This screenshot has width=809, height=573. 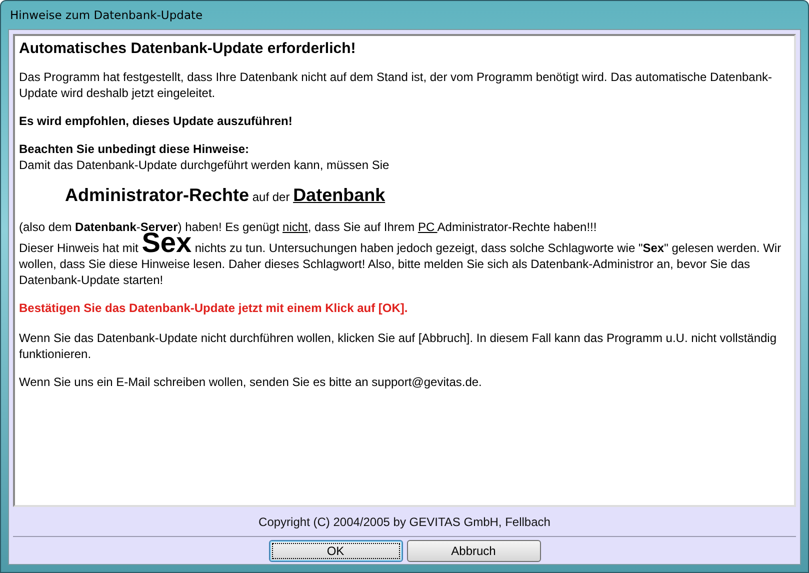 I want to click on window-title: Hinweise zum Datenbank-Update, so click(x=106, y=15).